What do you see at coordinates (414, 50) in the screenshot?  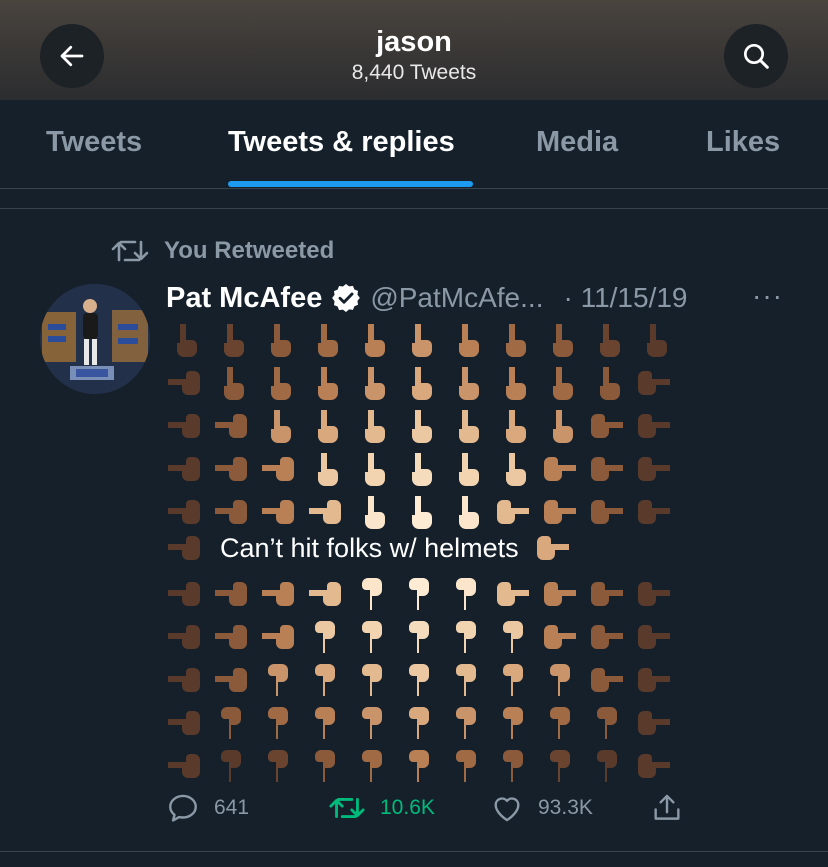 I see `profile-header: jason 8,440 Tweets` at bounding box center [414, 50].